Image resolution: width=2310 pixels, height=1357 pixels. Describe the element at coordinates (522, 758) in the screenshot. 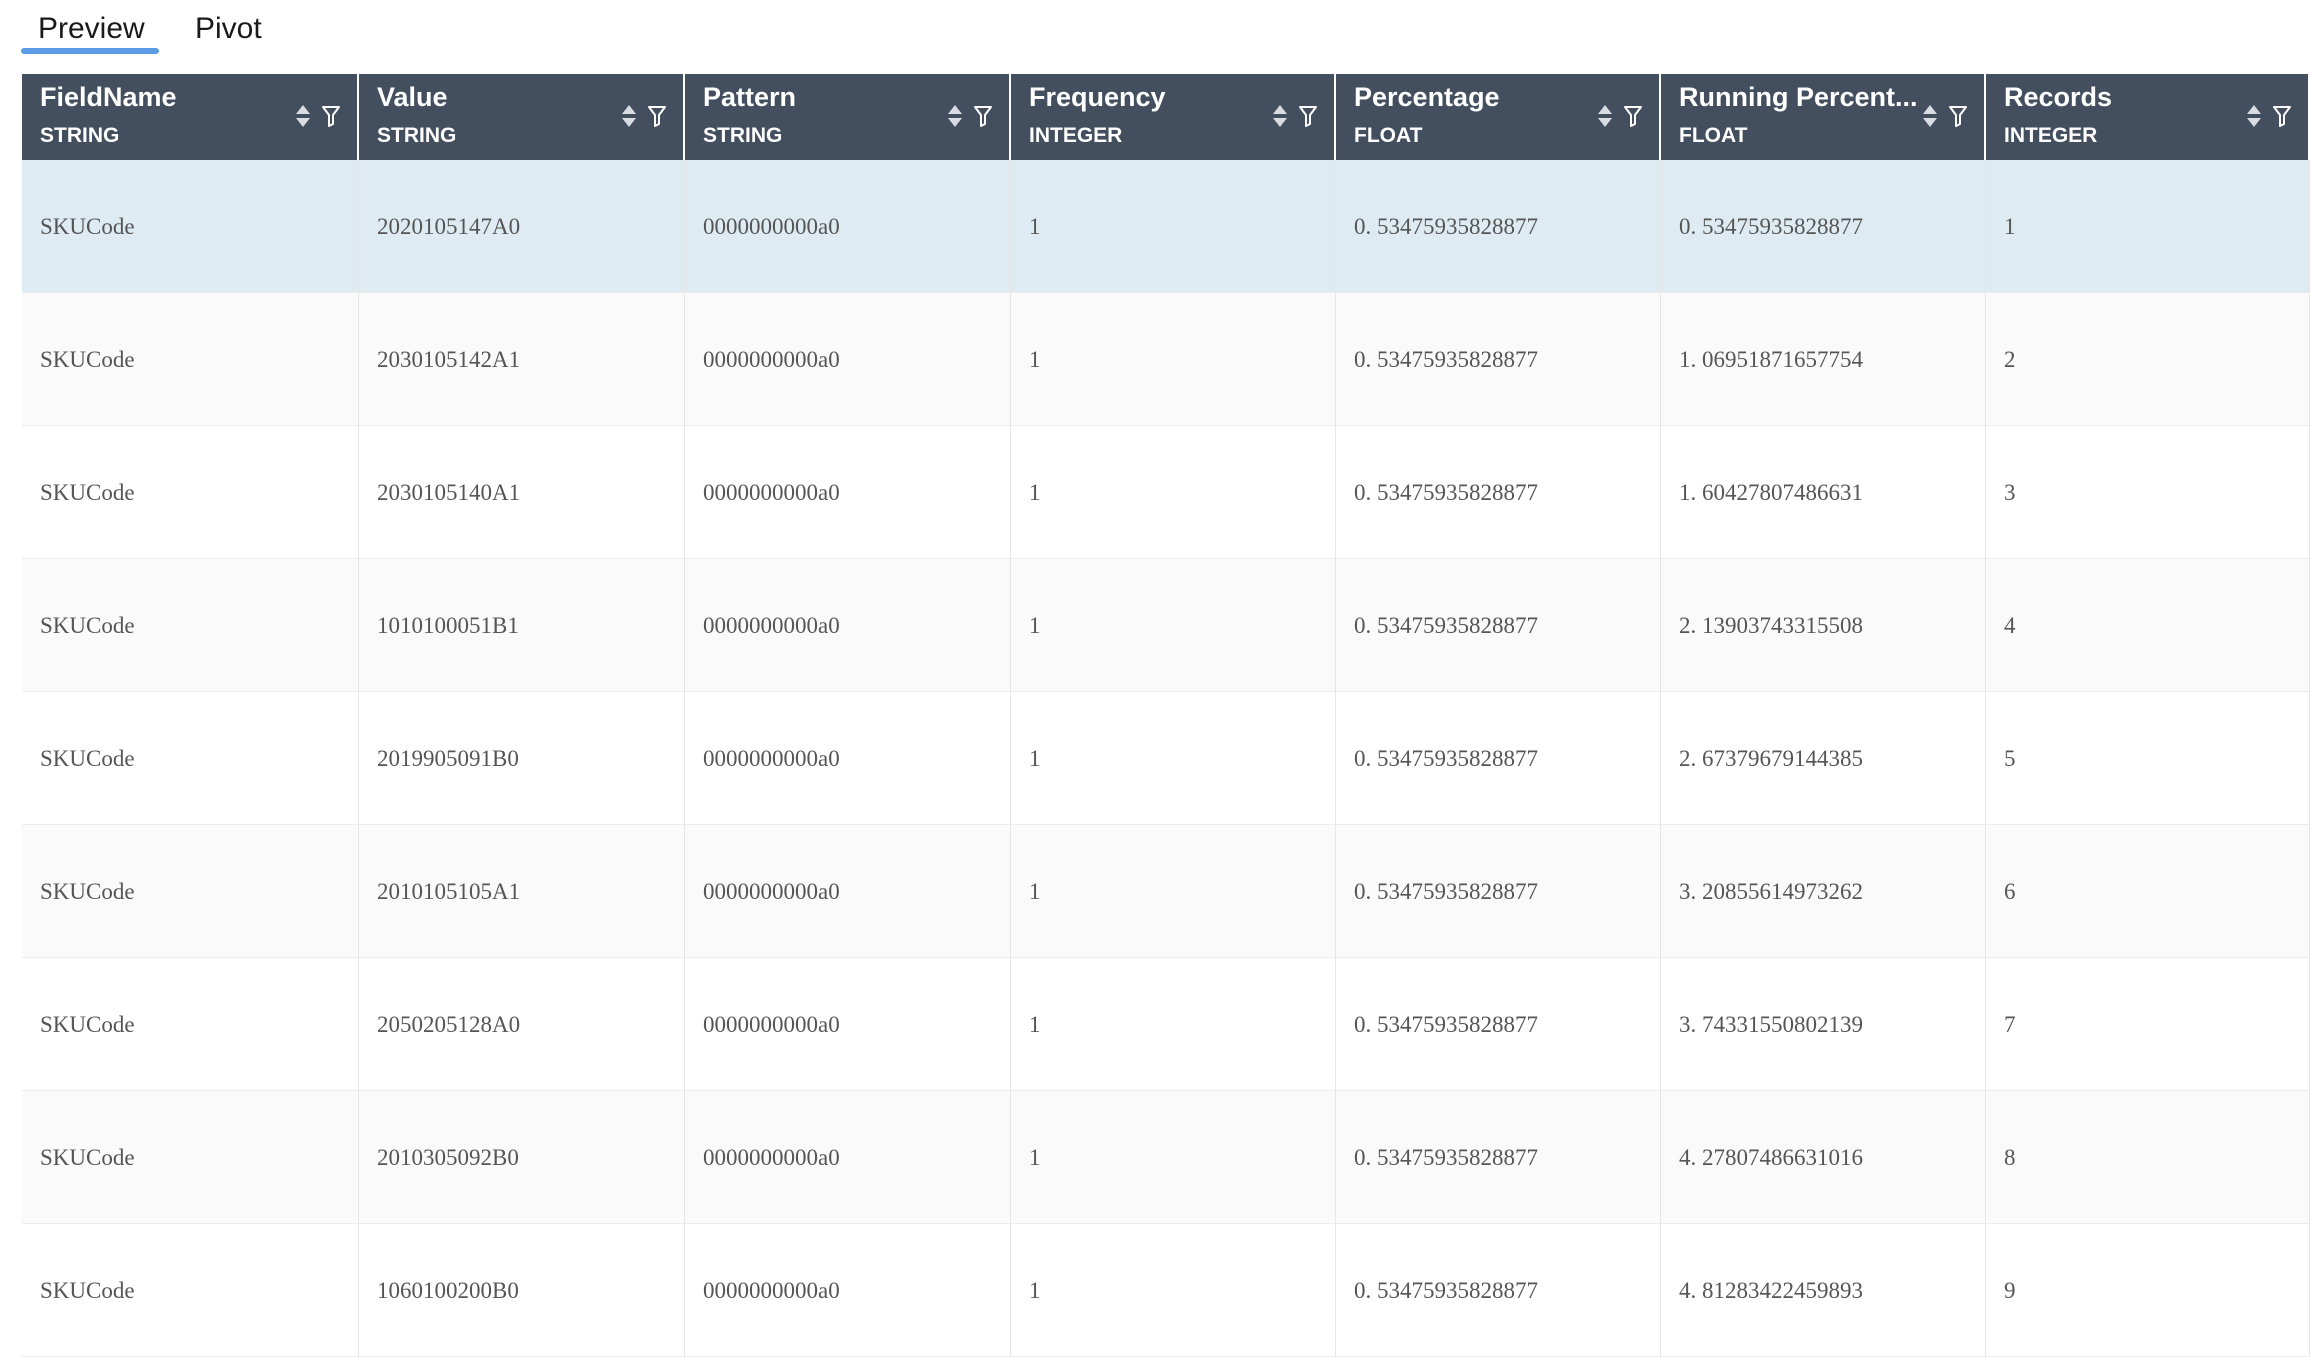

I see `cell-value: 2019905091B0` at that location.